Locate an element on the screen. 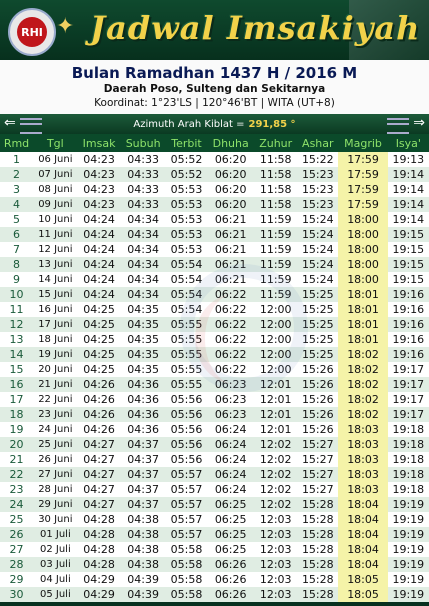 The image size is (429, 606). table-cell: 05:53 is located at coordinates (186, 189).